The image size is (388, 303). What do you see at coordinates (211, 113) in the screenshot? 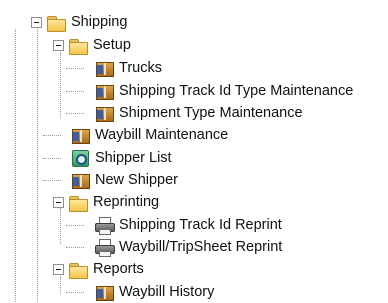
I see `tree-node-label: Shipment Type Maintenance` at bounding box center [211, 113].